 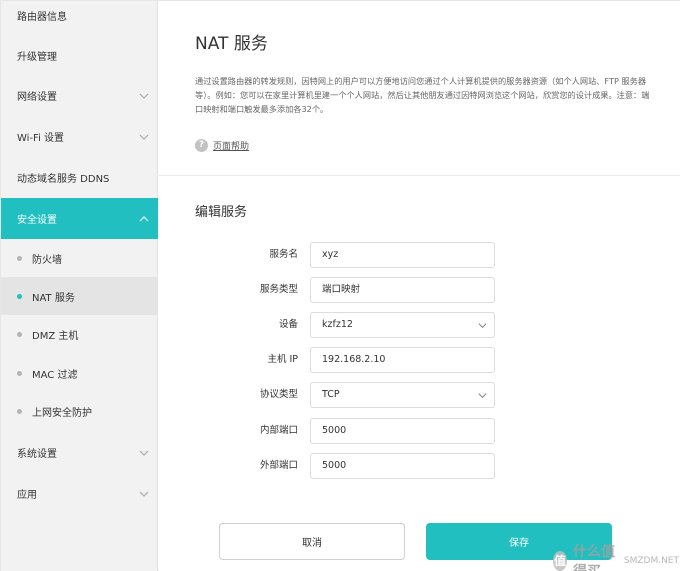 I want to click on watermark: 值 什么值得买 SMZDM.NET, so click(x=616, y=556).